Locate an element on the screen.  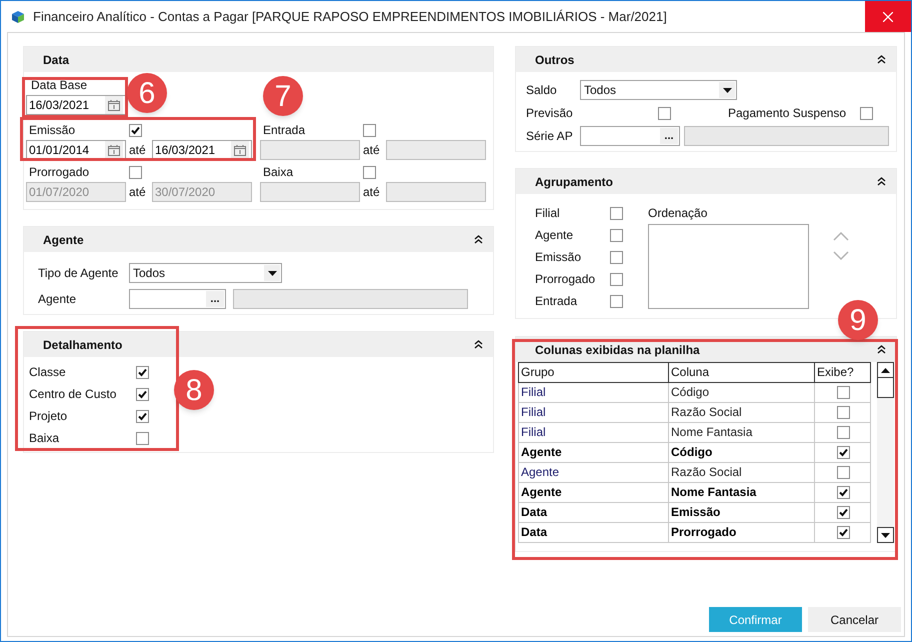
close-icon is located at coordinates (888, 17).